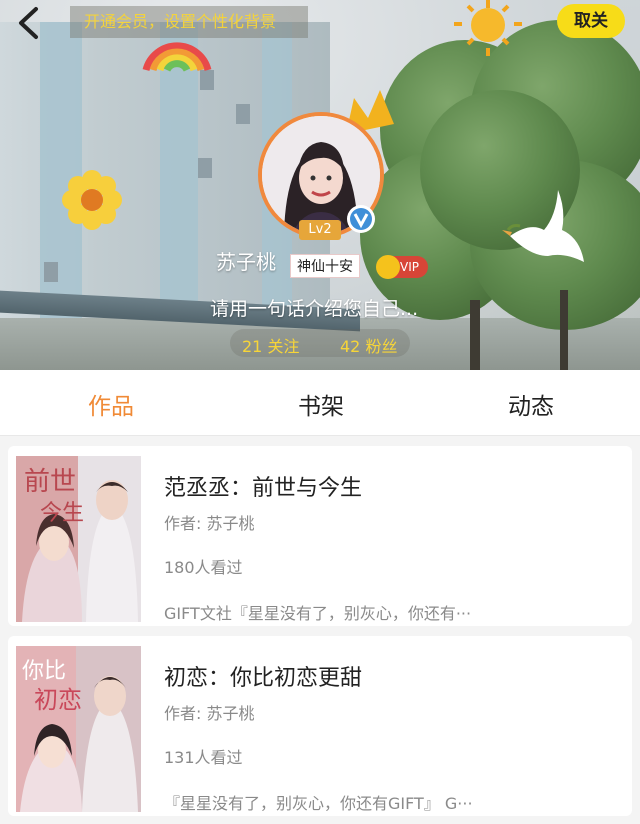 This screenshot has width=640, height=824. What do you see at coordinates (246, 262) in the screenshot?
I see `username: 苏子桃` at bounding box center [246, 262].